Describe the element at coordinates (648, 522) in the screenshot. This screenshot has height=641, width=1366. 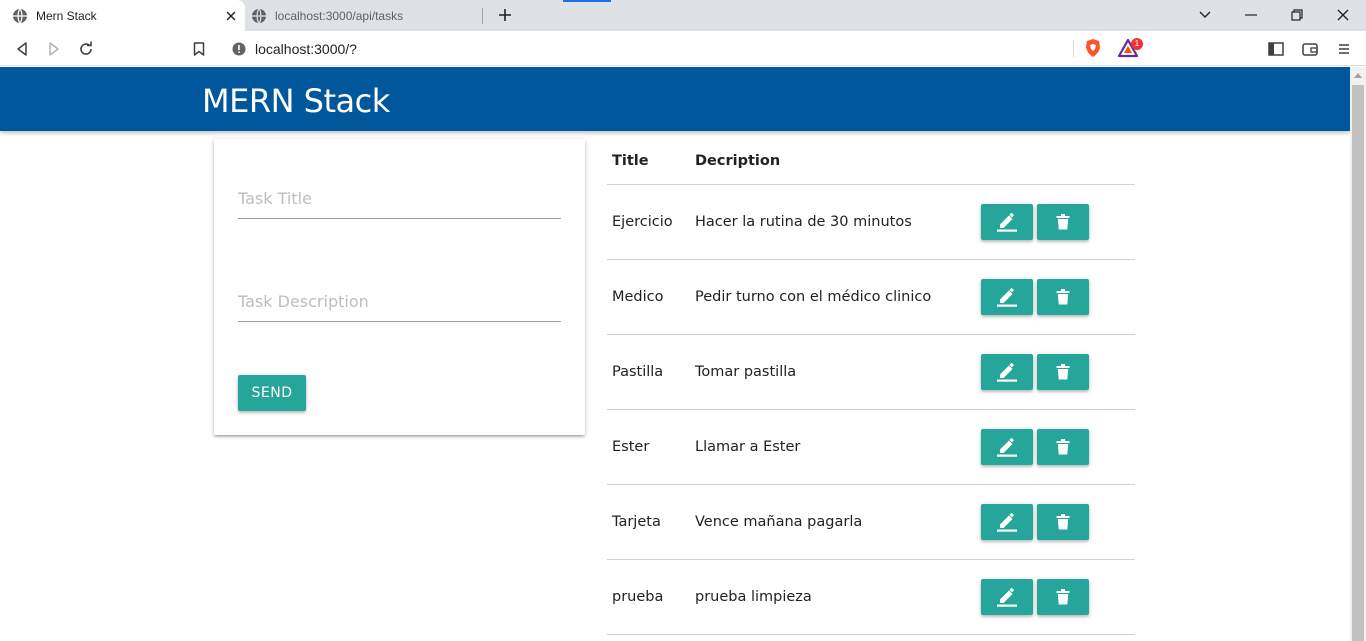
I see `task-title-cell: Tarjeta` at that location.